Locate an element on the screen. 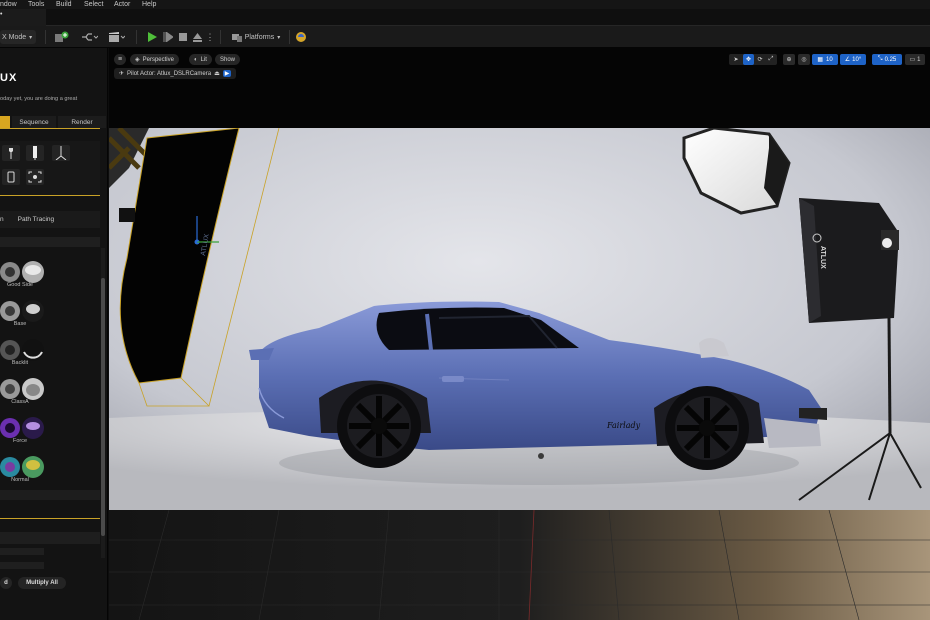  front-wheel is located at coordinates (707, 428).